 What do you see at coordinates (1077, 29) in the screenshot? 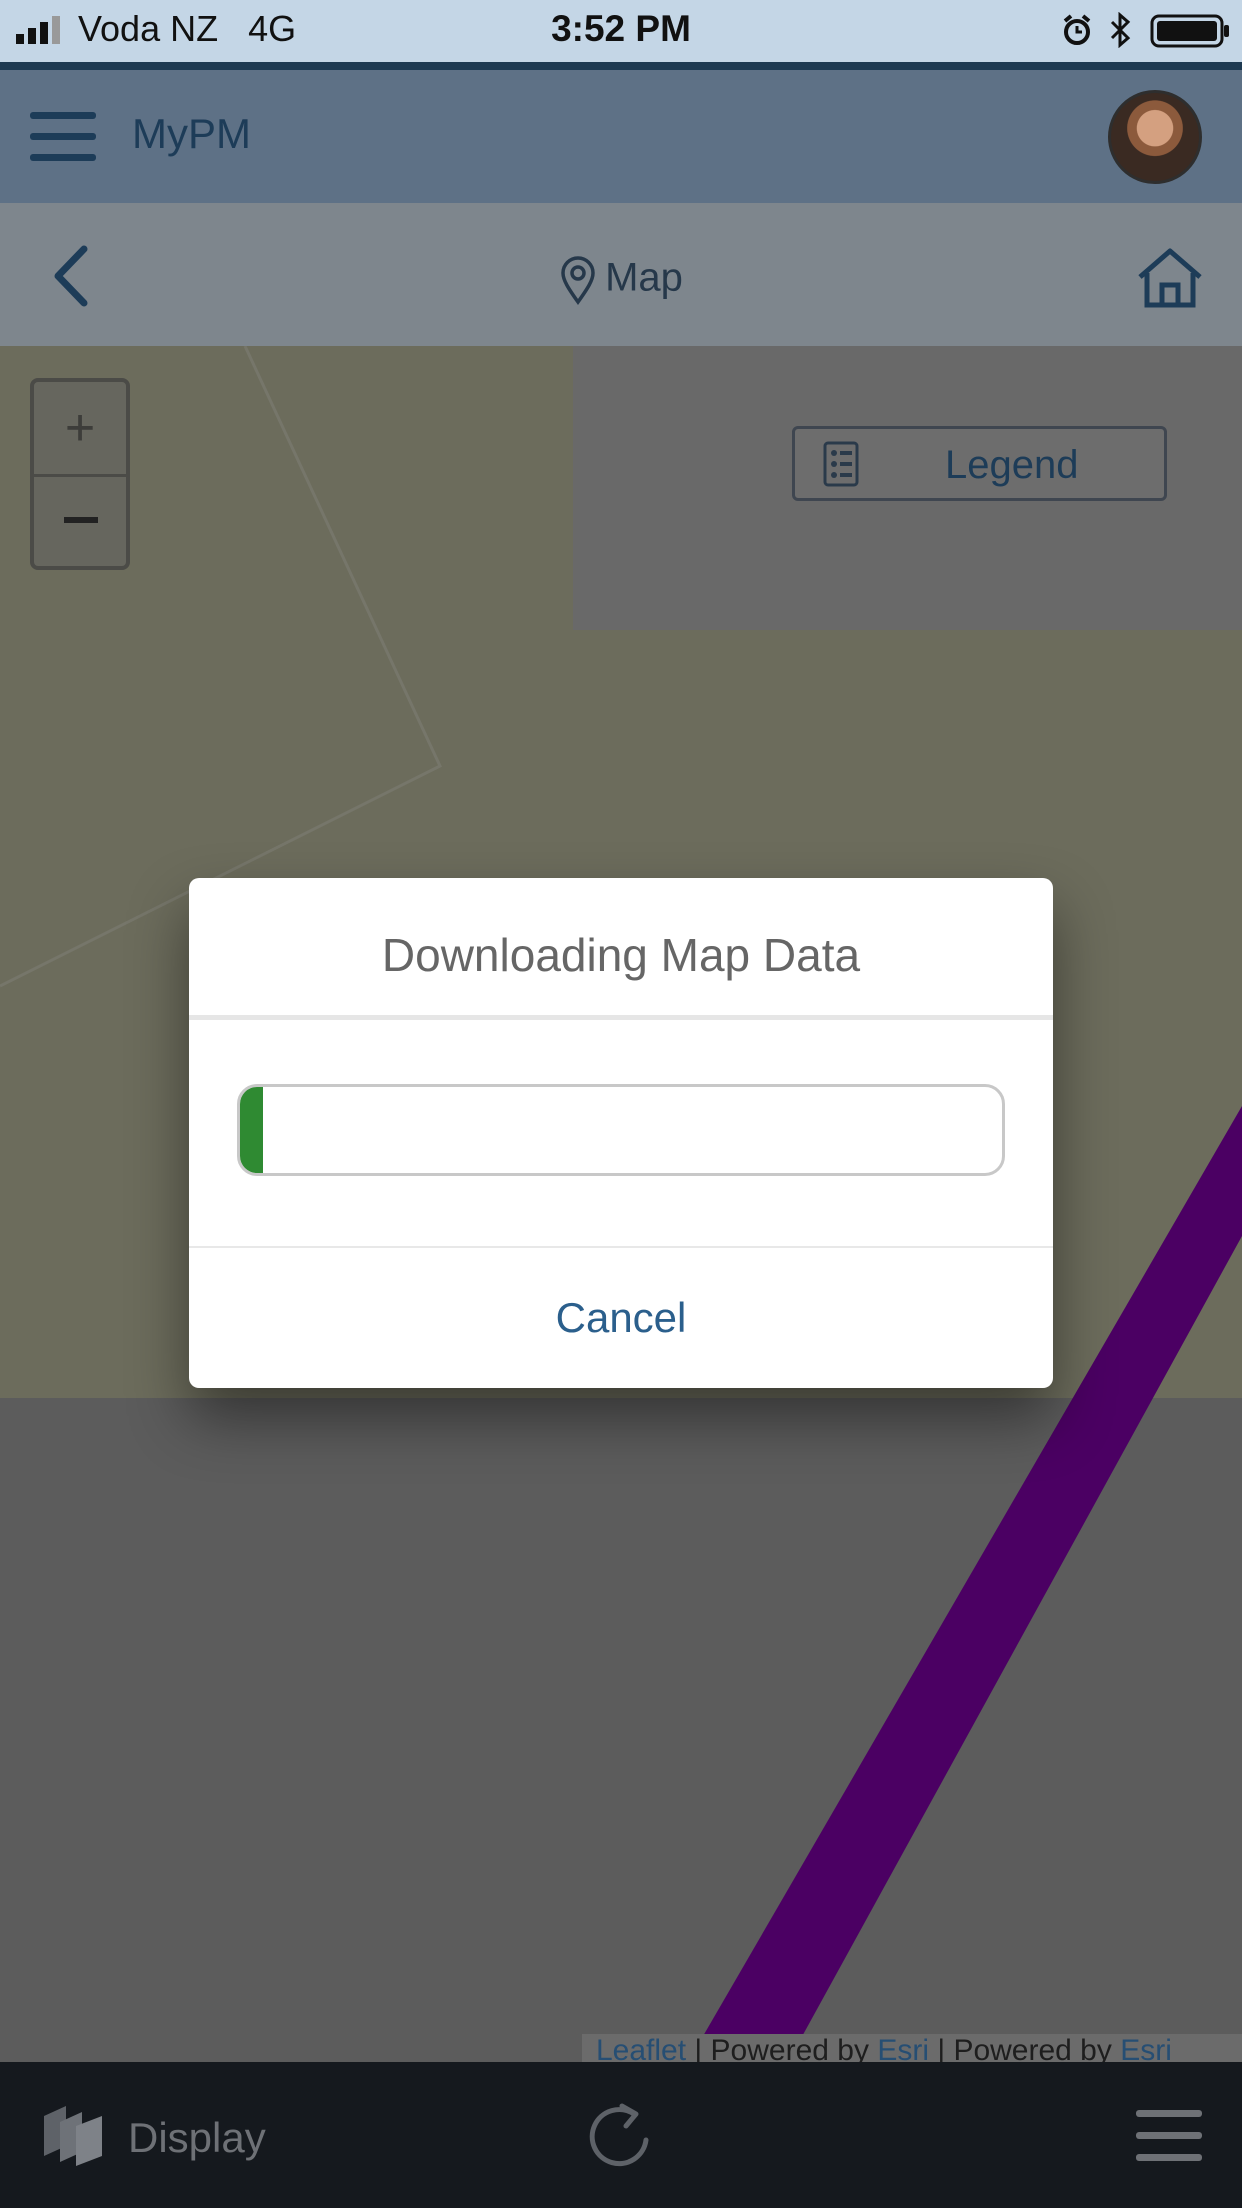
I see `alarm-icon` at bounding box center [1077, 29].